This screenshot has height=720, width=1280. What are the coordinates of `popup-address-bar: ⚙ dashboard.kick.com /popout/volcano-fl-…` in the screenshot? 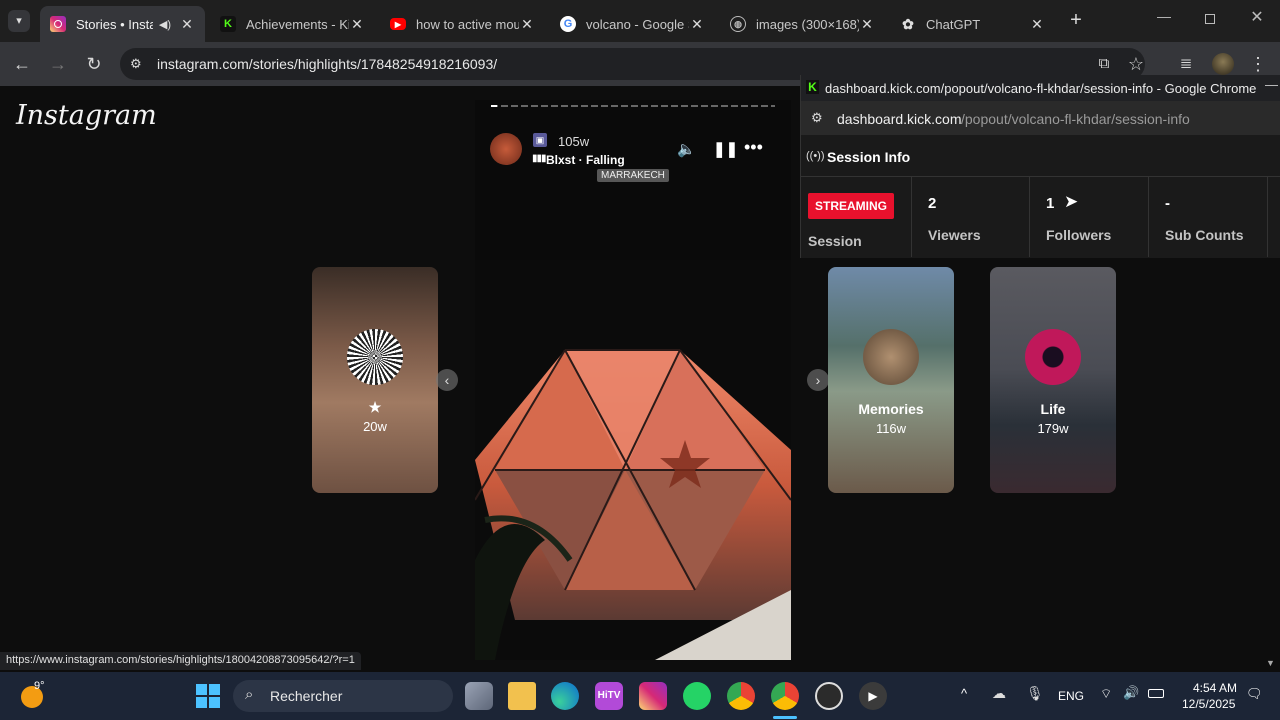 It's located at (1040, 118).